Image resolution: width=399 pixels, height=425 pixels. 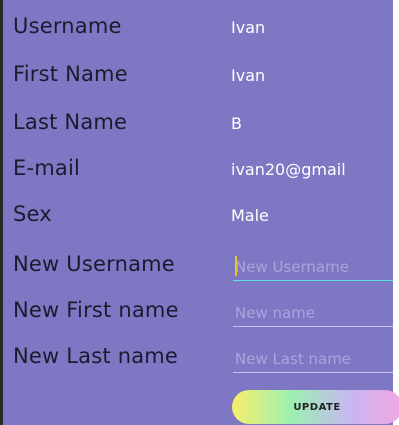 I want to click on email-label: E-mail, so click(x=47, y=168).